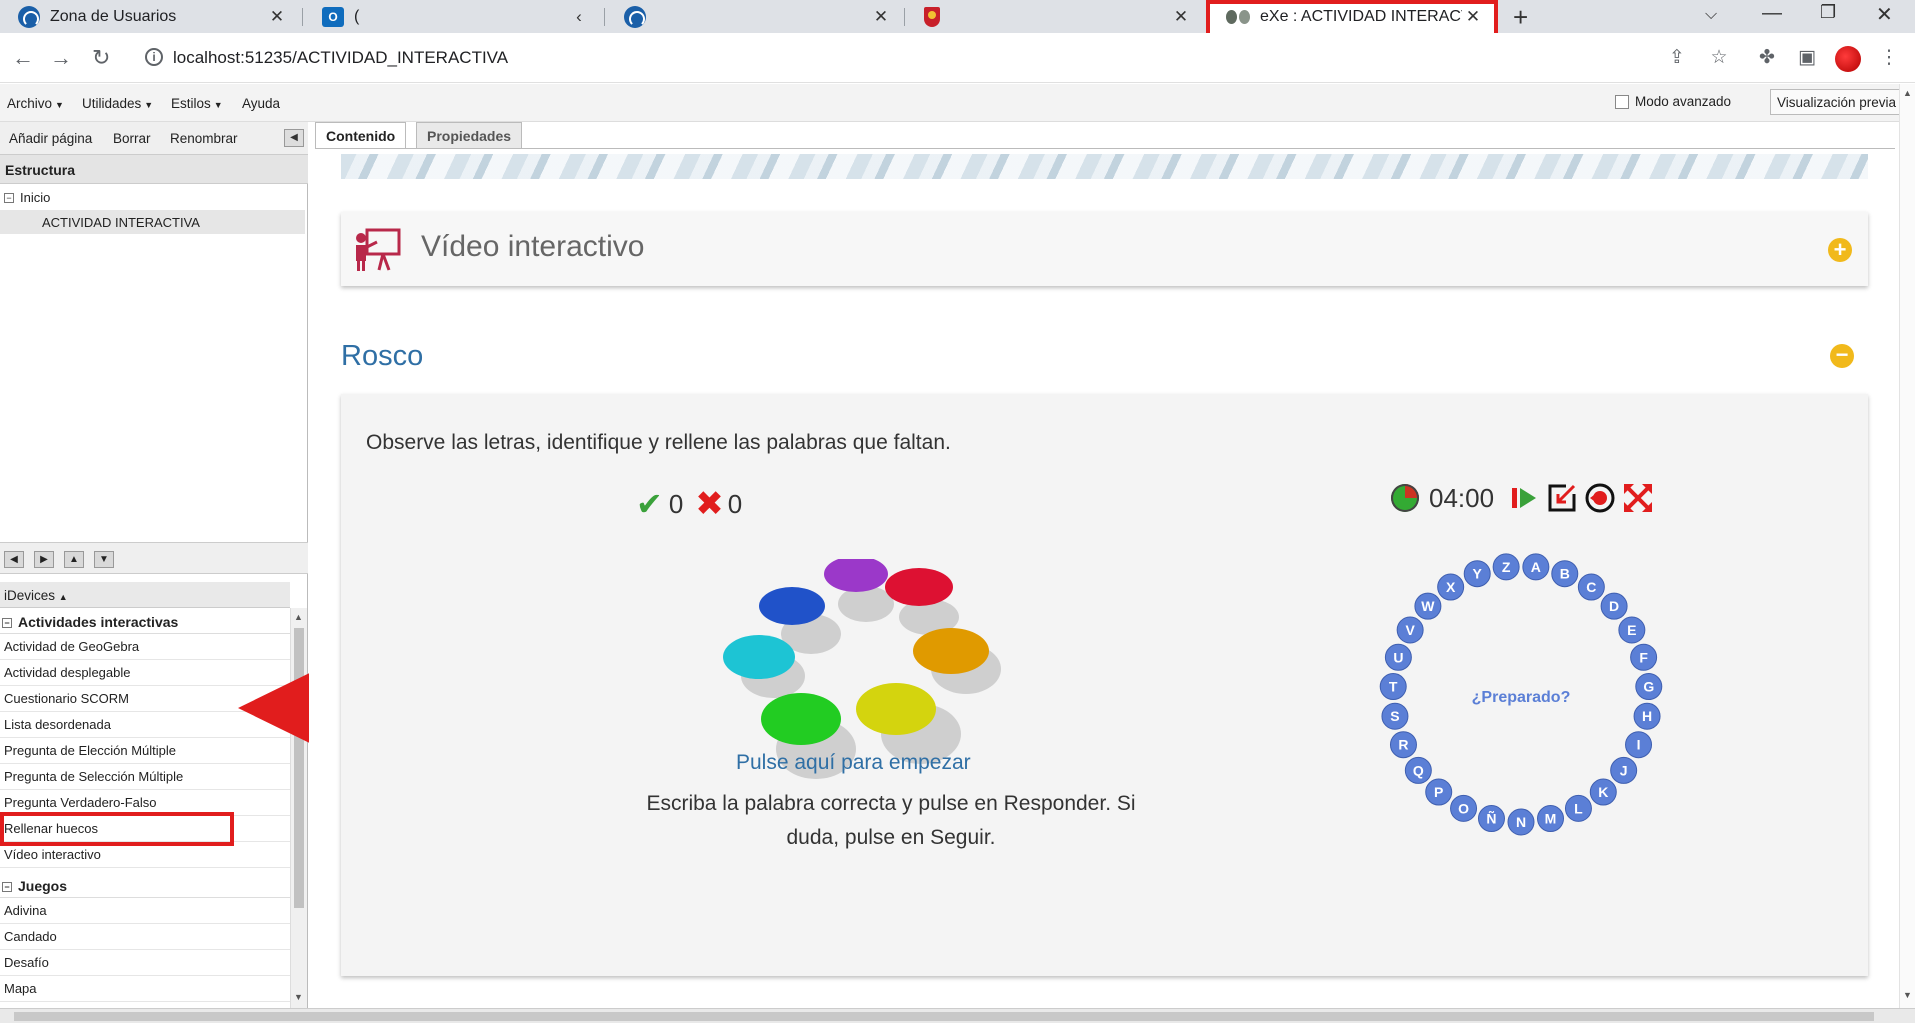 The image size is (1915, 1023). I want to click on horizontal-scrollbar, so click(957, 1015).